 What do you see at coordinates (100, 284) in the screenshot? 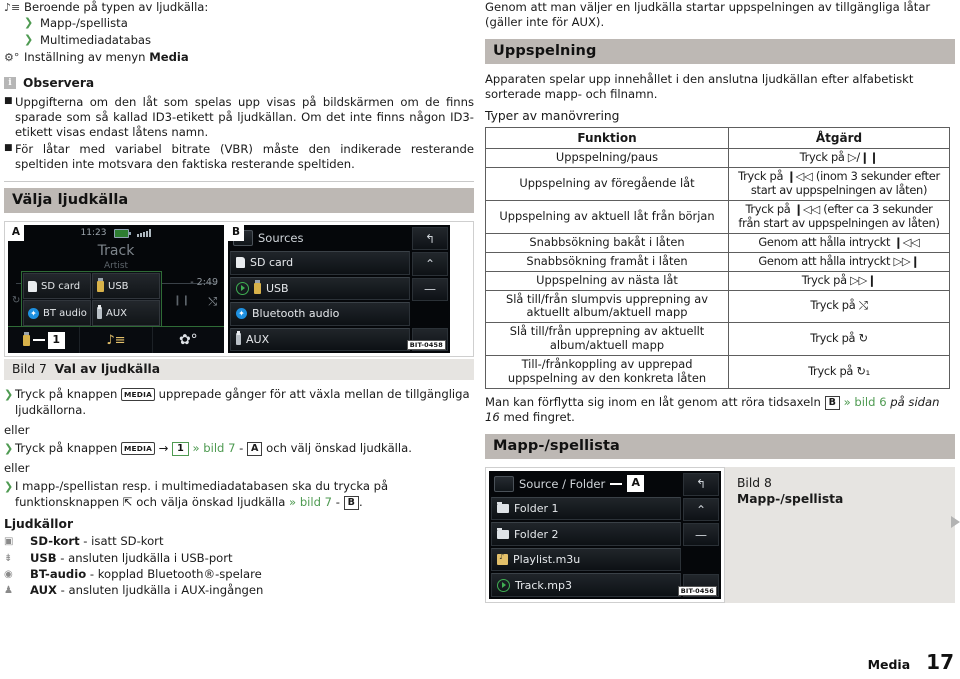
I see `usb-icon` at bounding box center [100, 284].